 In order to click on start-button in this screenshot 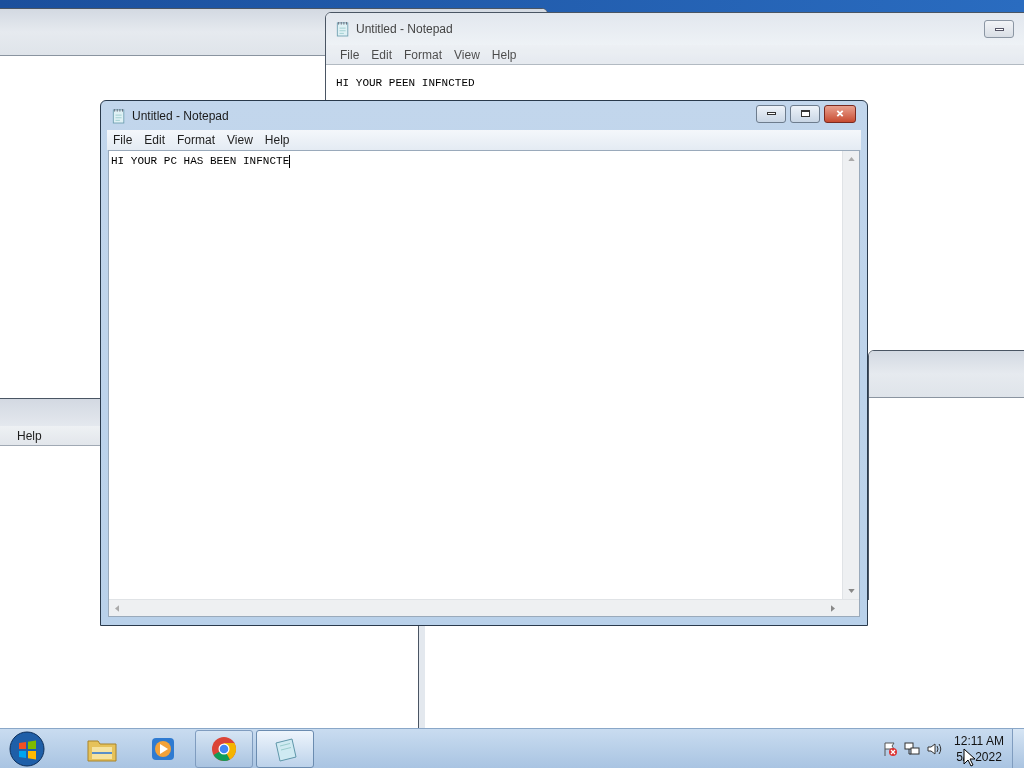, I will do `click(27, 748)`.